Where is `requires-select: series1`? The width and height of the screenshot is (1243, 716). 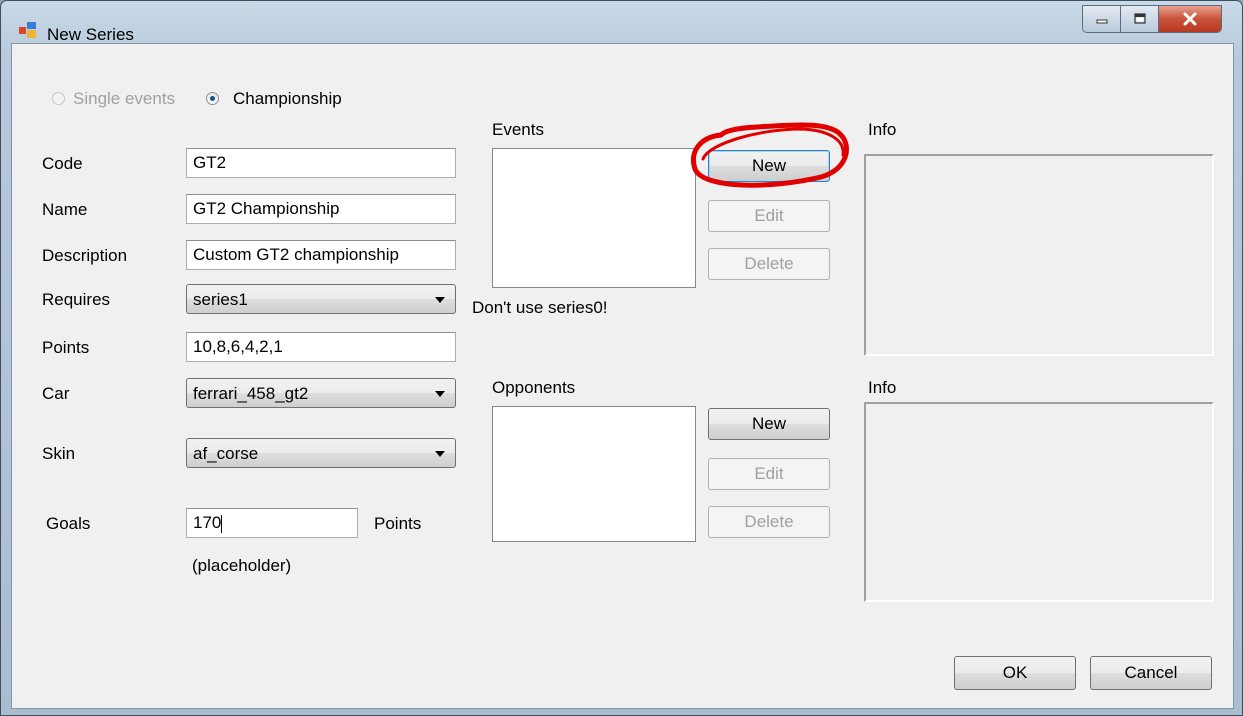 requires-select: series1 is located at coordinates (321, 299).